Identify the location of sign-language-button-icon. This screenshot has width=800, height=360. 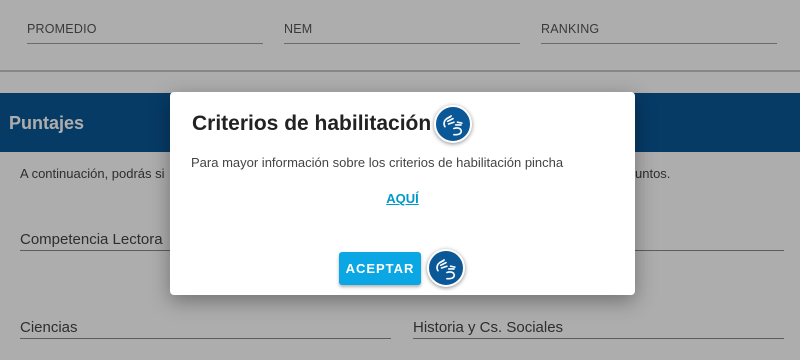
(446, 268).